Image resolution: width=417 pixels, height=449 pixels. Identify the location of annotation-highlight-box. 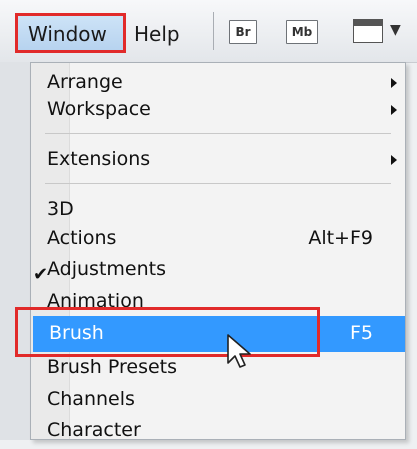
(167, 332).